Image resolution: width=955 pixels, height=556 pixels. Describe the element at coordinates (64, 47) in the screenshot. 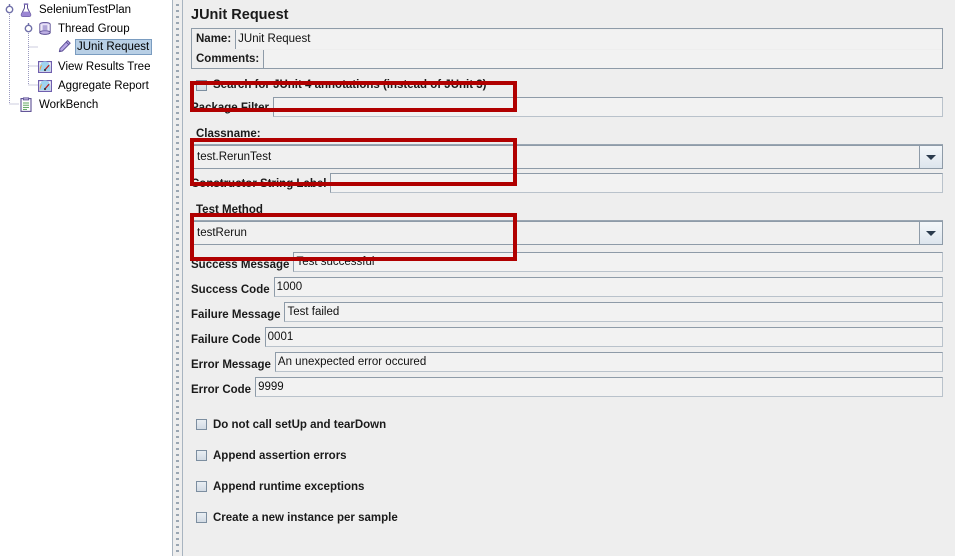

I see `junit-sampler-icon` at that location.